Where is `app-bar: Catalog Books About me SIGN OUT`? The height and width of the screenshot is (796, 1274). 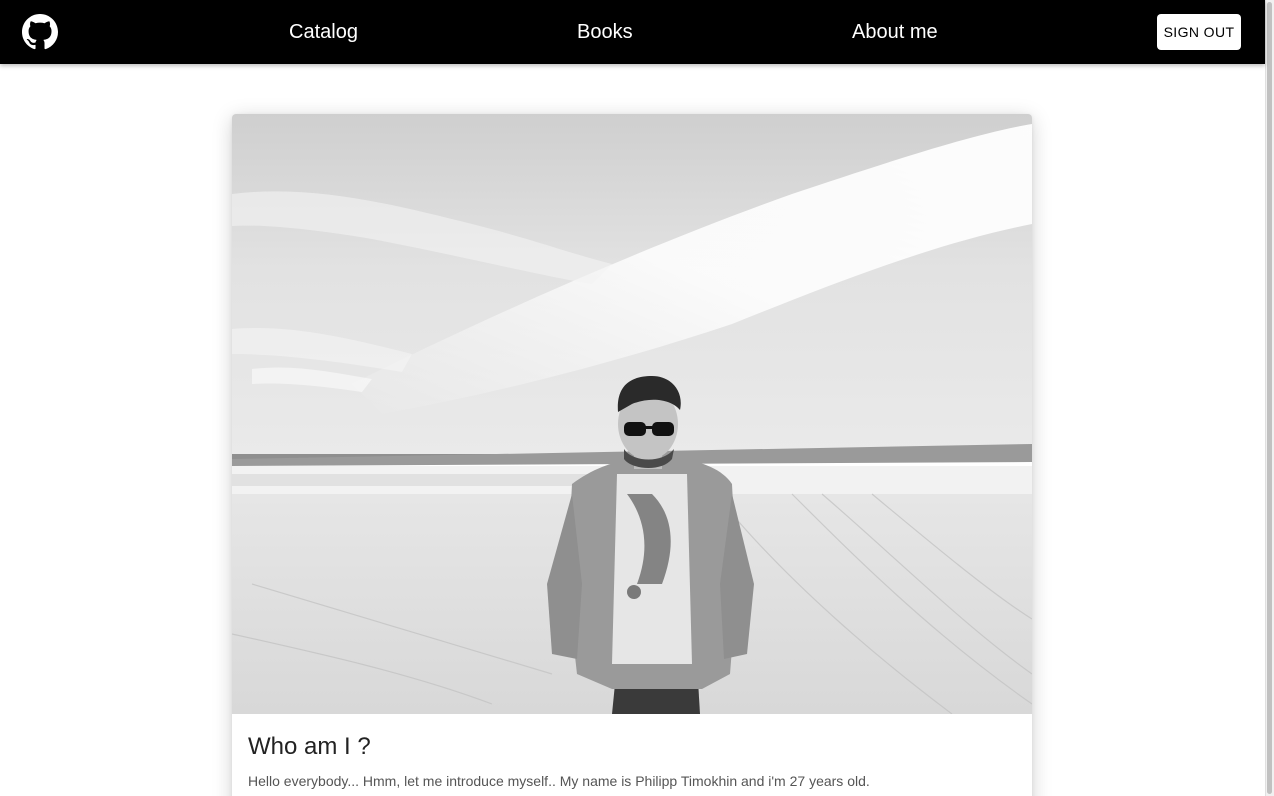 app-bar: Catalog Books About me SIGN OUT is located at coordinates (632, 32).